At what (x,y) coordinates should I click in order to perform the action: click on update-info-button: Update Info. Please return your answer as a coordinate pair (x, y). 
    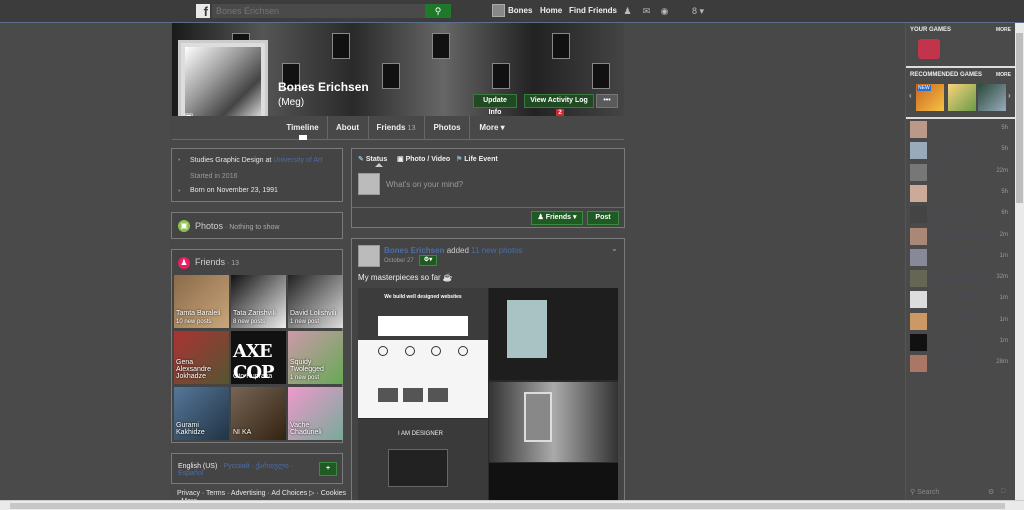
    Looking at the image, I should click on (495, 105).